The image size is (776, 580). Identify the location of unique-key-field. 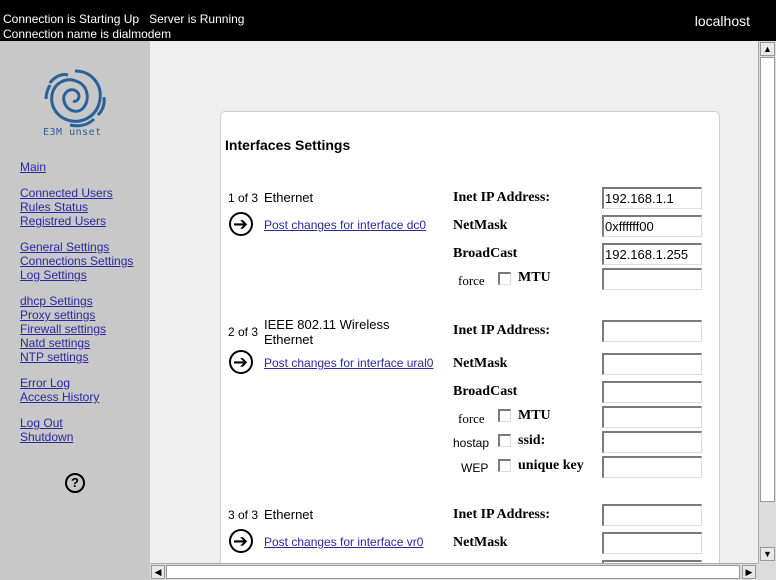
(652, 467).